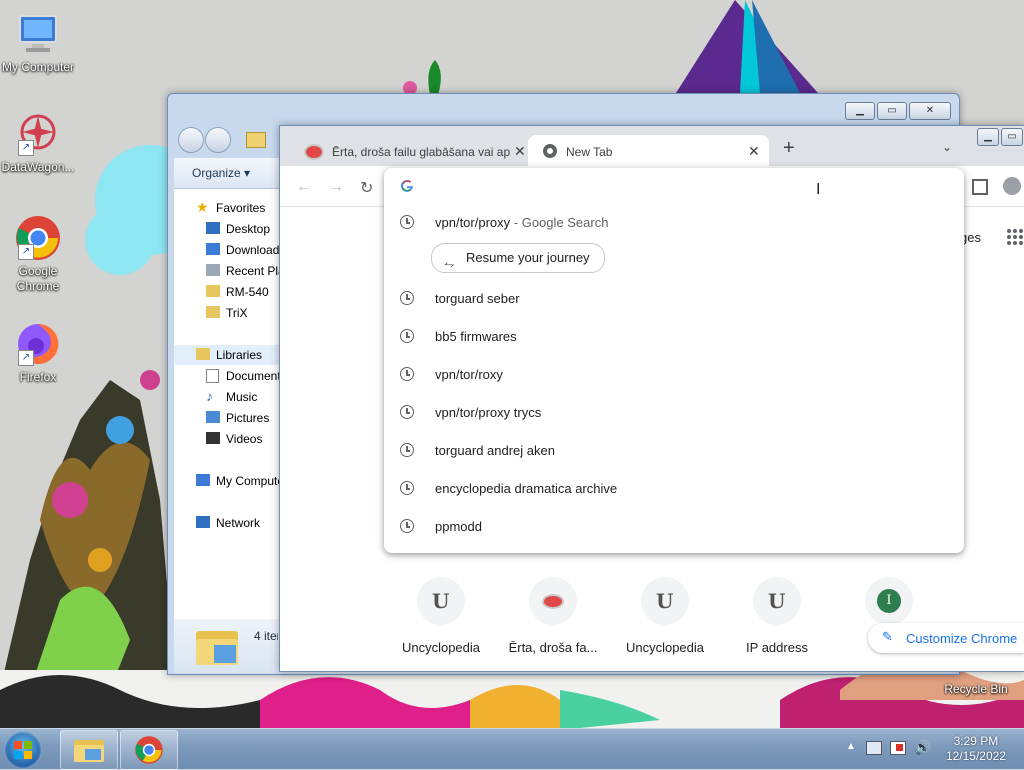 The image size is (1024, 770). I want to click on nav-item-favorites: ★ Favorites, so click(230, 208).